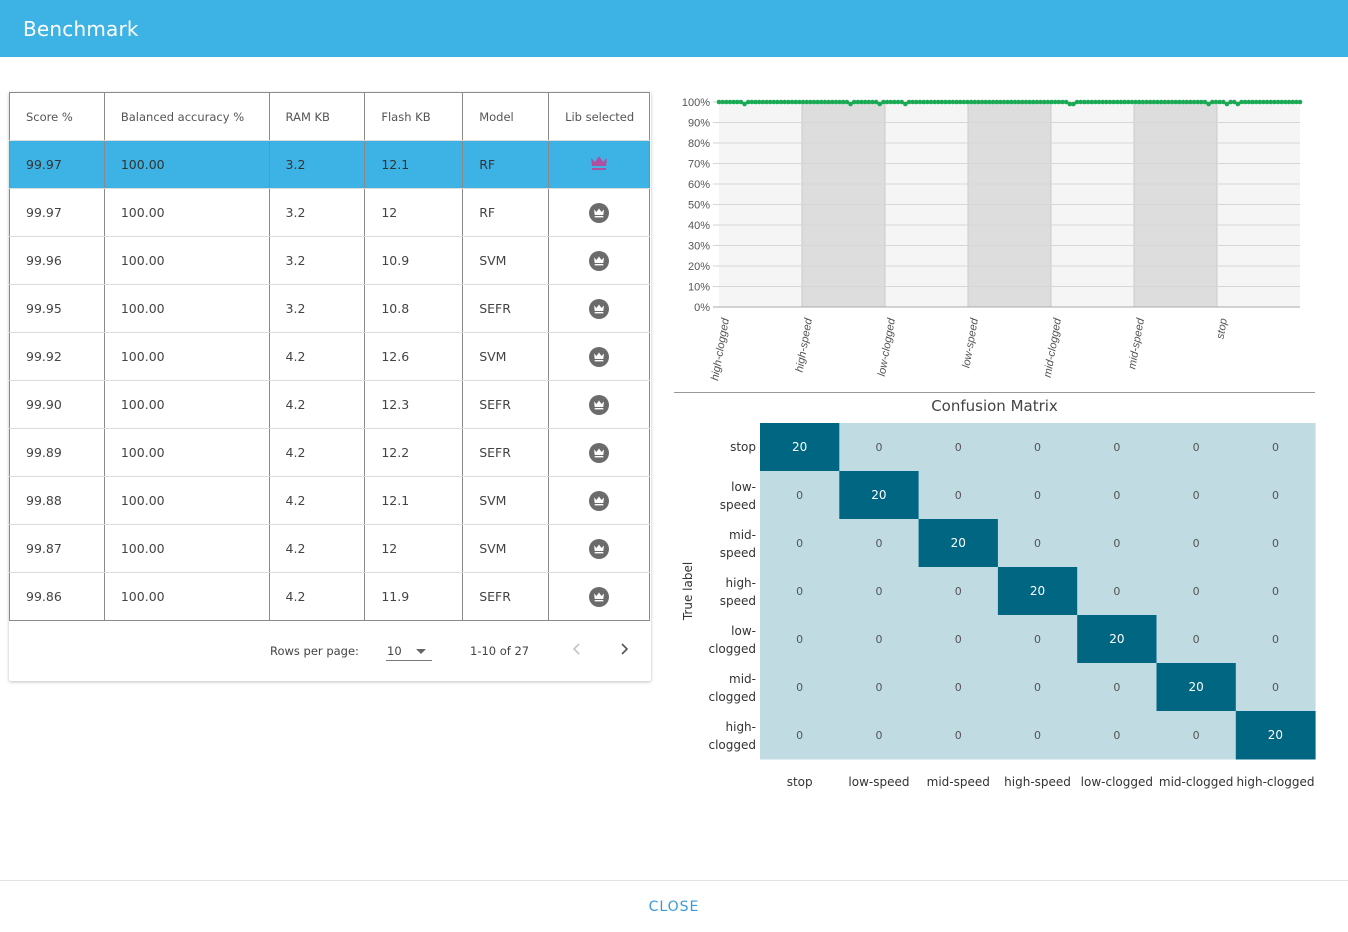 This screenshot has height=932, width=1348. I want to click on row-label: mid-, so click(742, 679).